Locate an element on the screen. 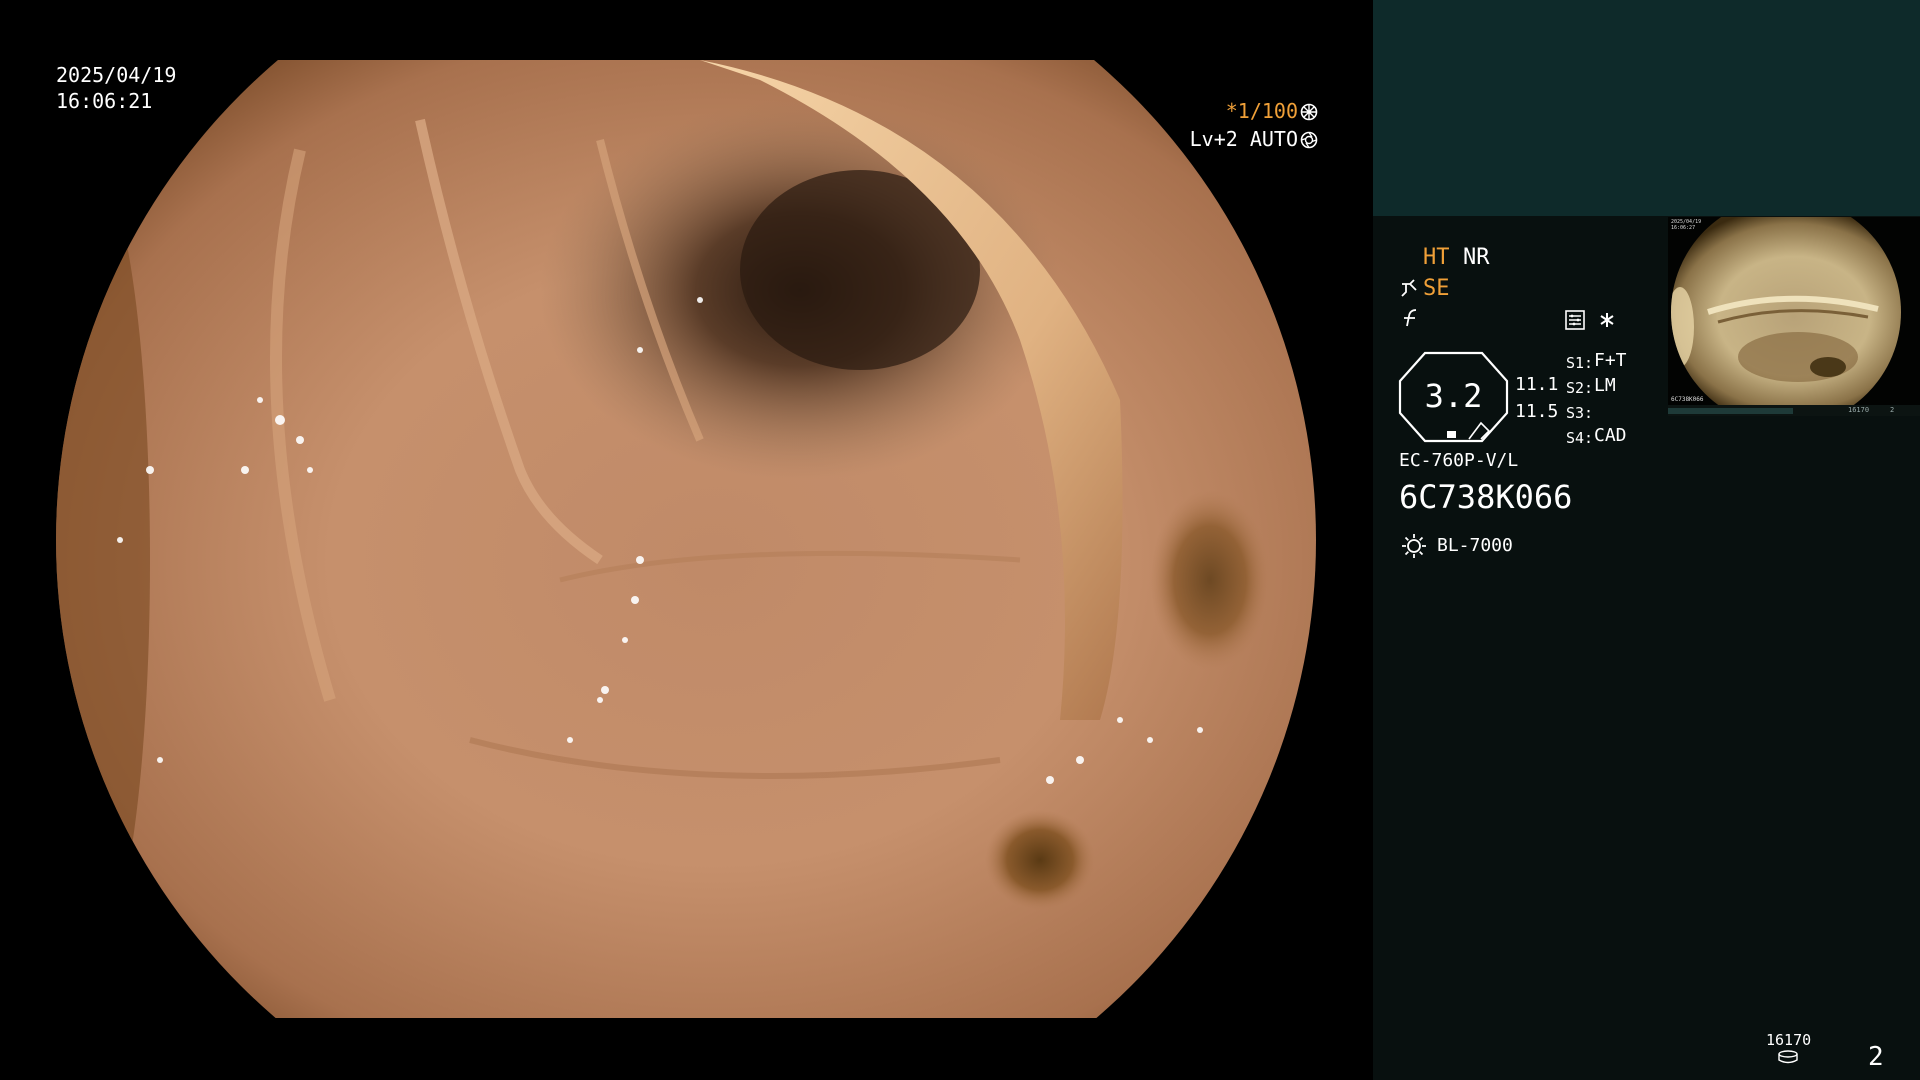  memory-card-icon is located at coordinates (1575, 320).